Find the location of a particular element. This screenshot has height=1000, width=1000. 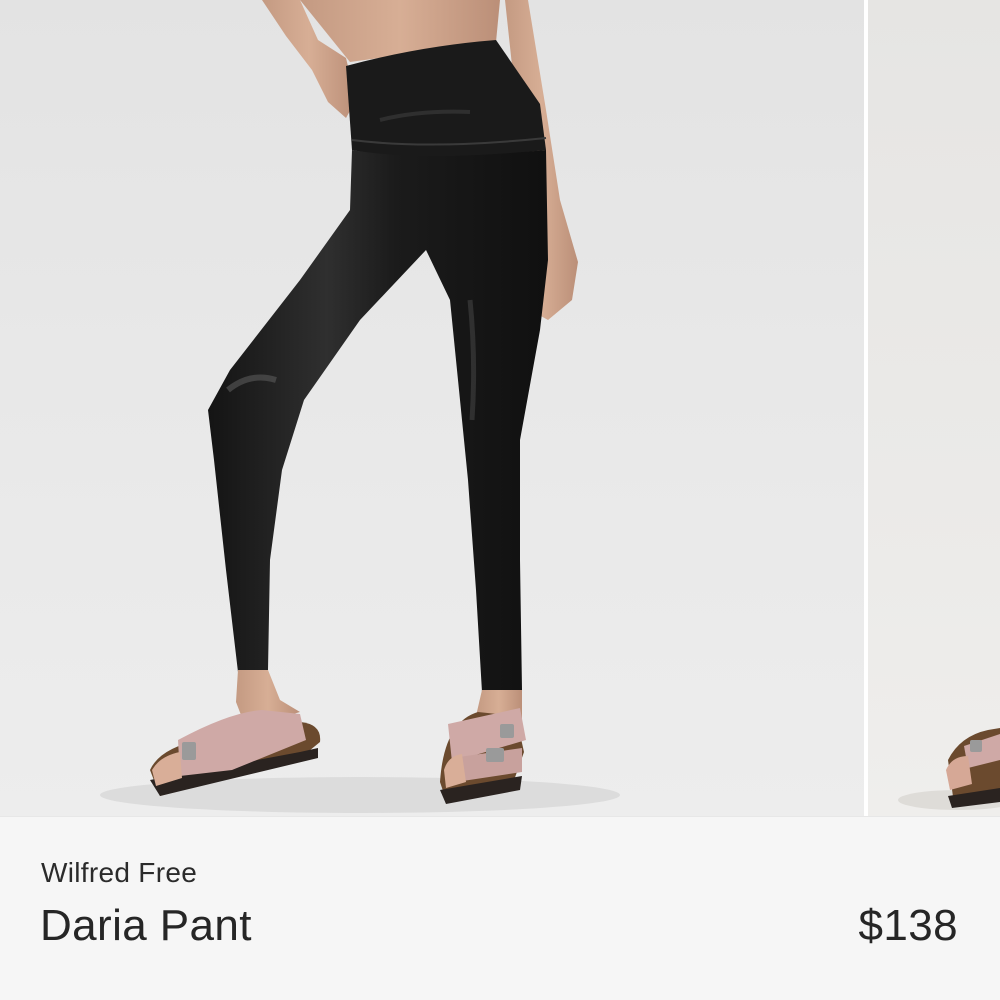

product-name: Daria Pant is located at coordinates (146, 926).